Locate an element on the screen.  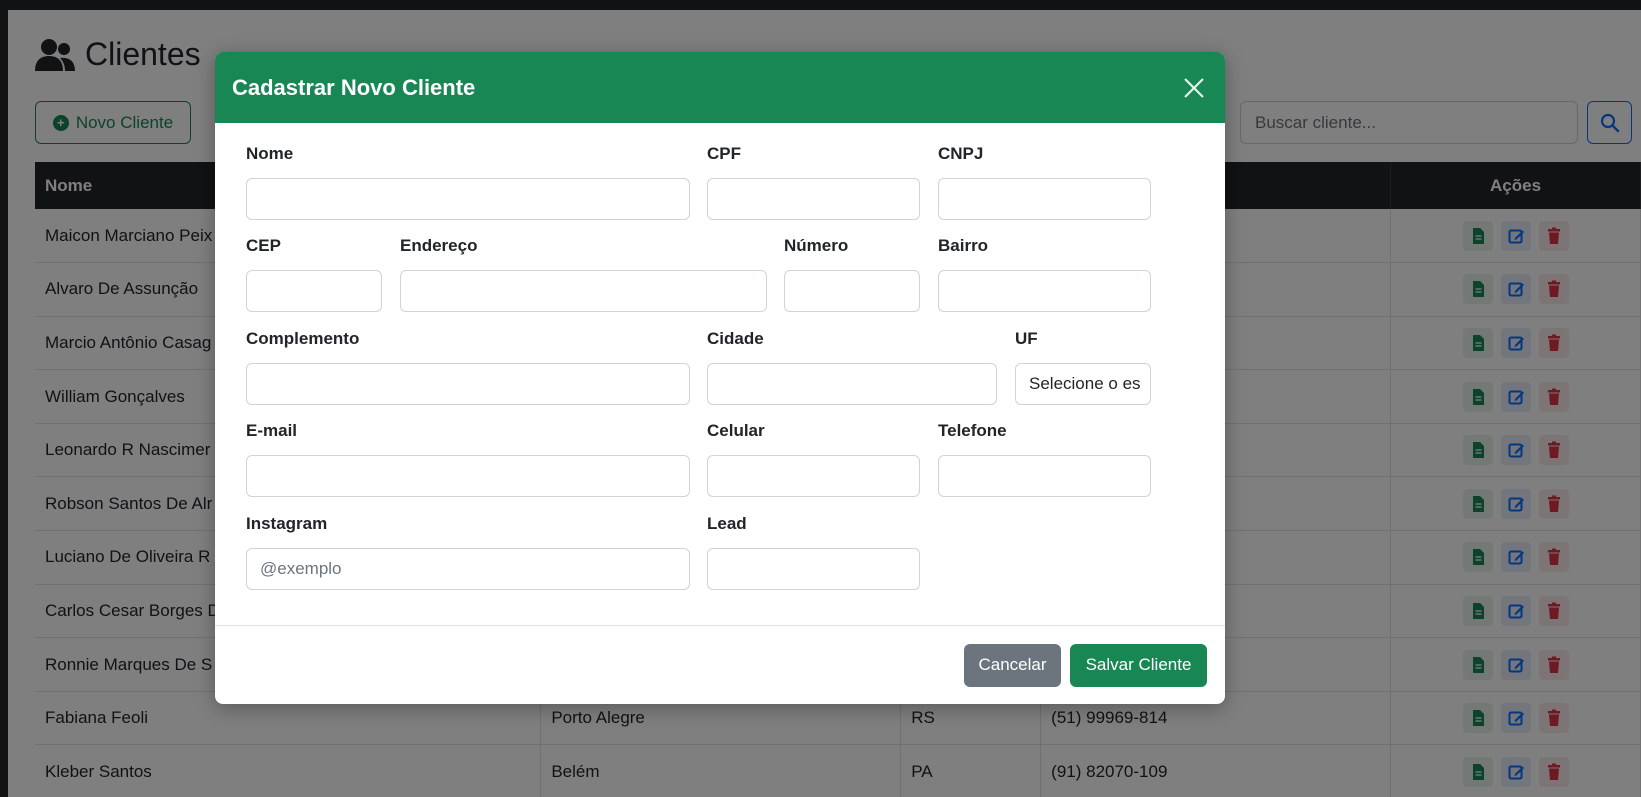
field-lead: Lead is located at coordinates (813, 552).